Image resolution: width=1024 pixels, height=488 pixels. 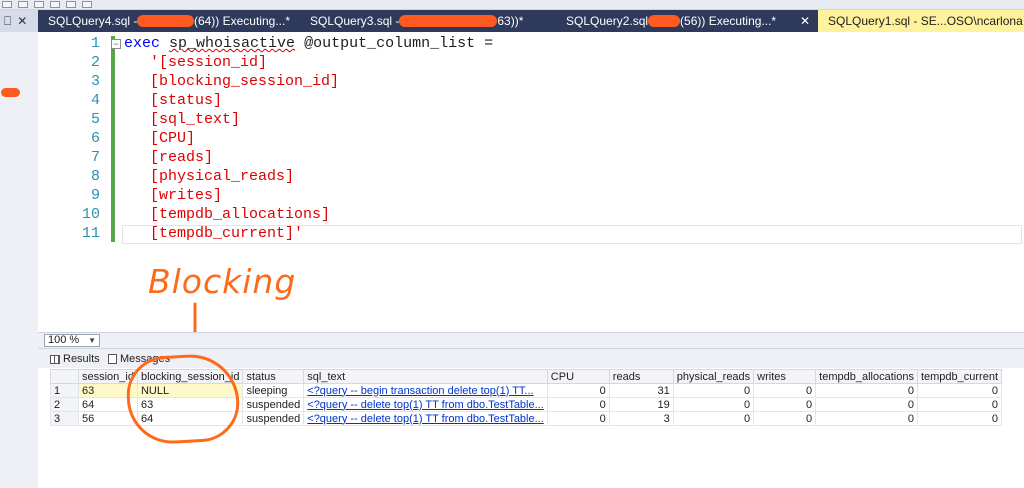 I want to click on toolbar-strip, so click(x=512, y=5).